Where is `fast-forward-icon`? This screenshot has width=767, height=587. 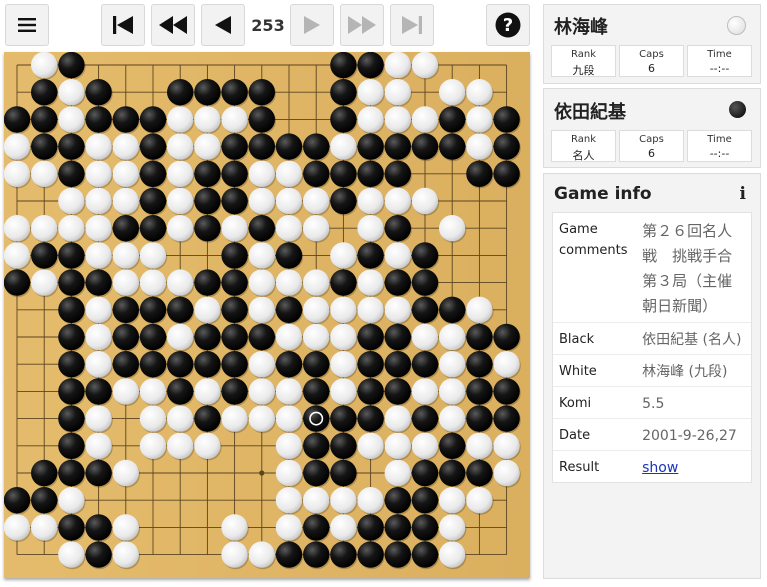
fast-forward-icon is located at coordinates (362, 25).